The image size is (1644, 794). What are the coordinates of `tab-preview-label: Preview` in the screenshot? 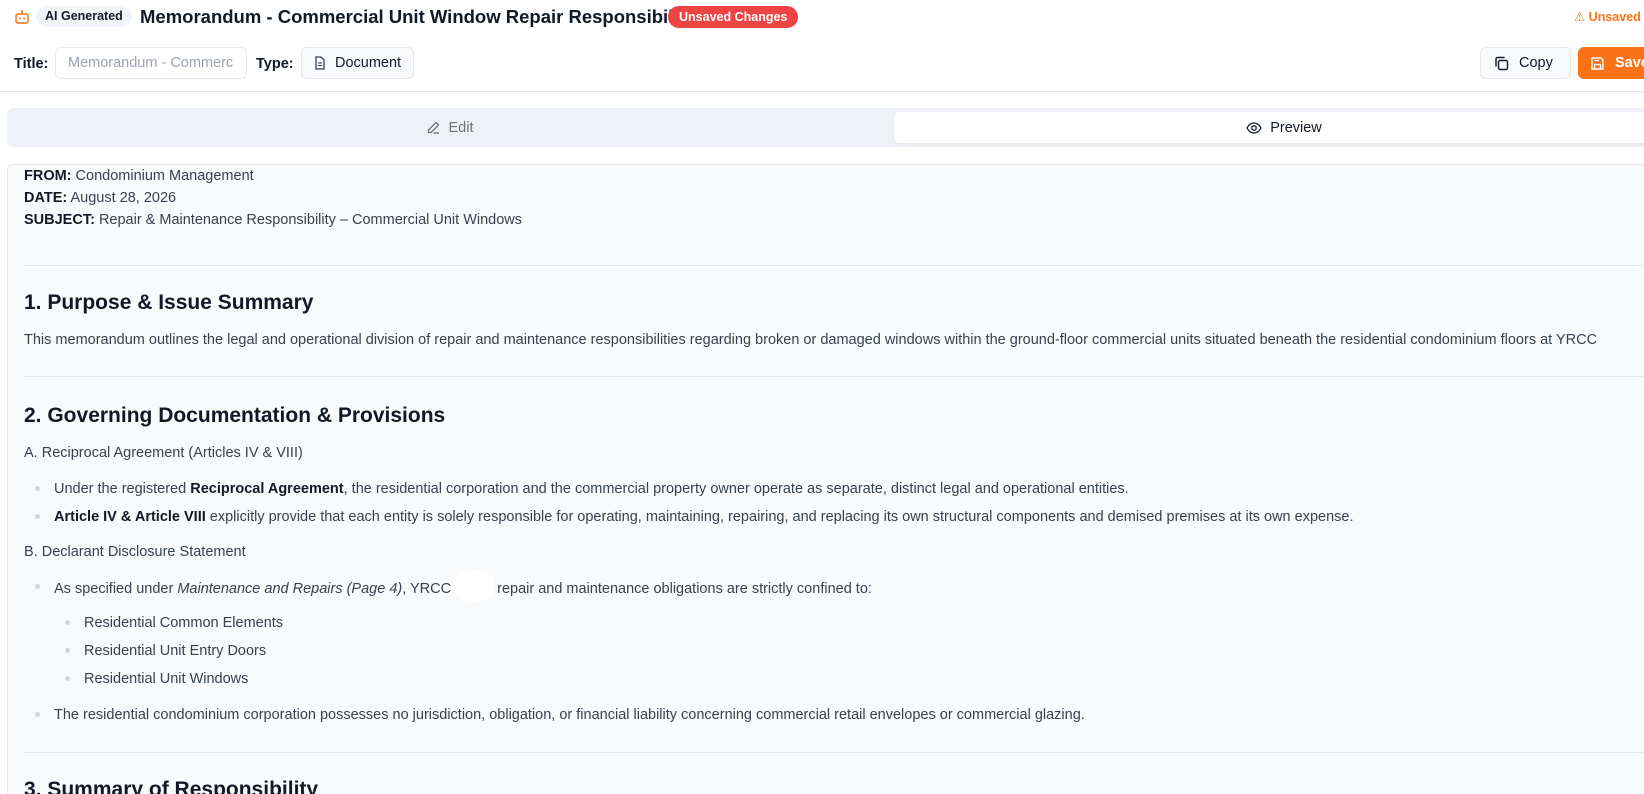 It's located at (1296, 127).